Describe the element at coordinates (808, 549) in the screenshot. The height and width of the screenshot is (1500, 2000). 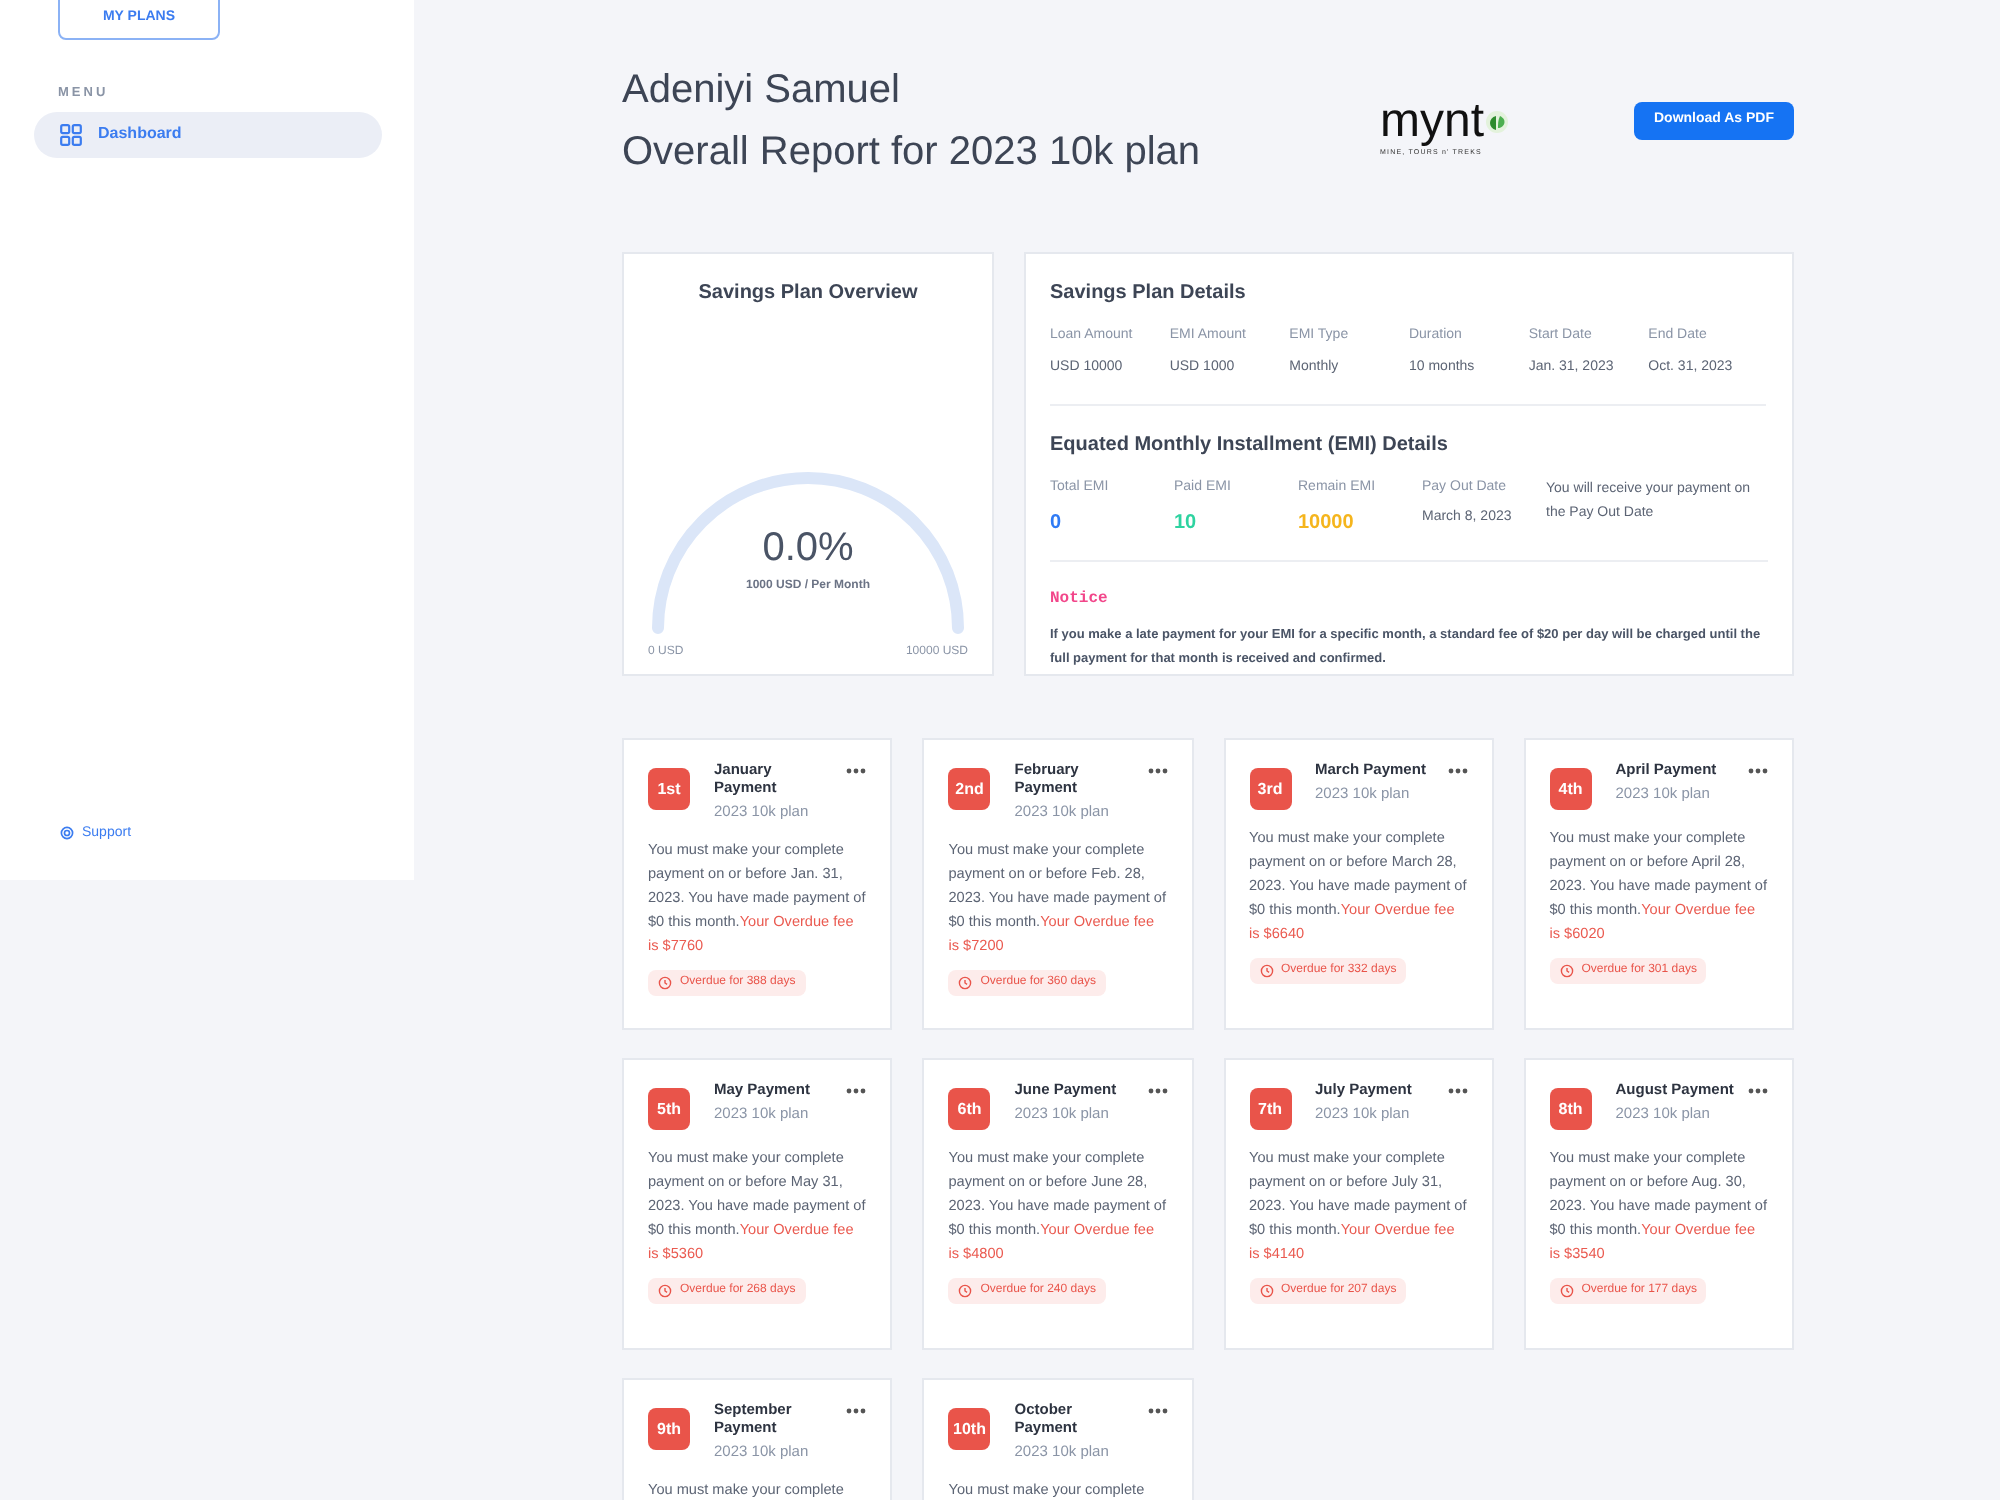
I see `percent-value: 0.0%` at that location.